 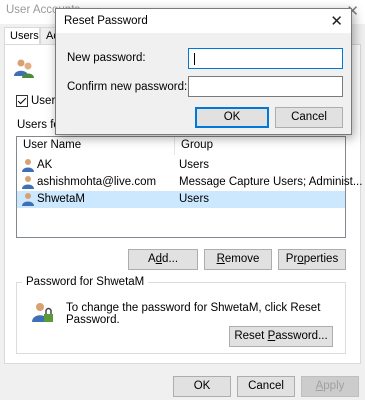 I want to click on dialog-titlebar: Reset Password ✕, so click(x=203, y=21).